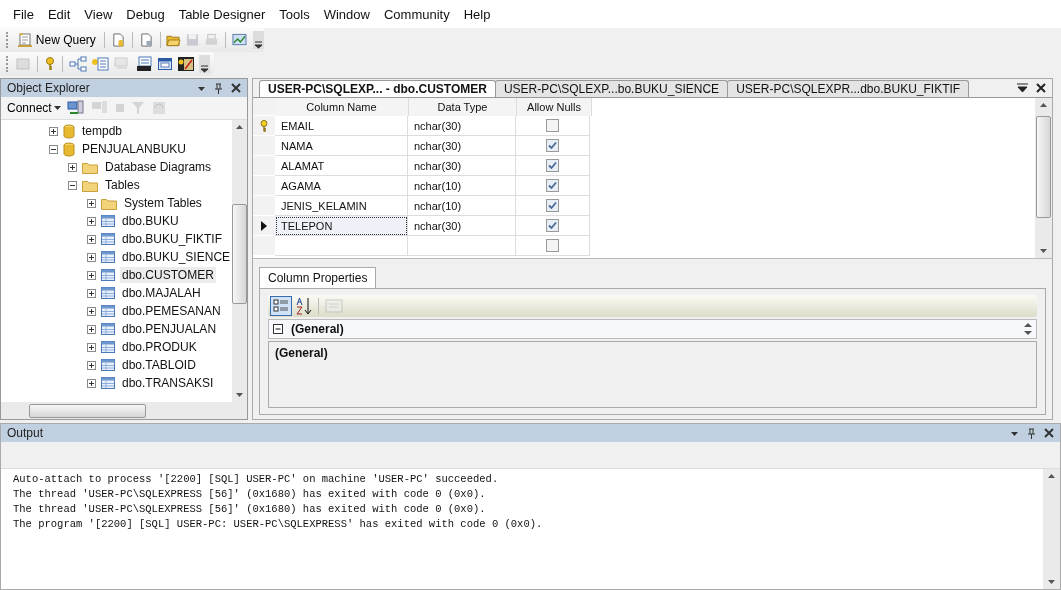 This screenshot has width=1061, height=590. I want to click on menu-item: View, so click(98, 14).